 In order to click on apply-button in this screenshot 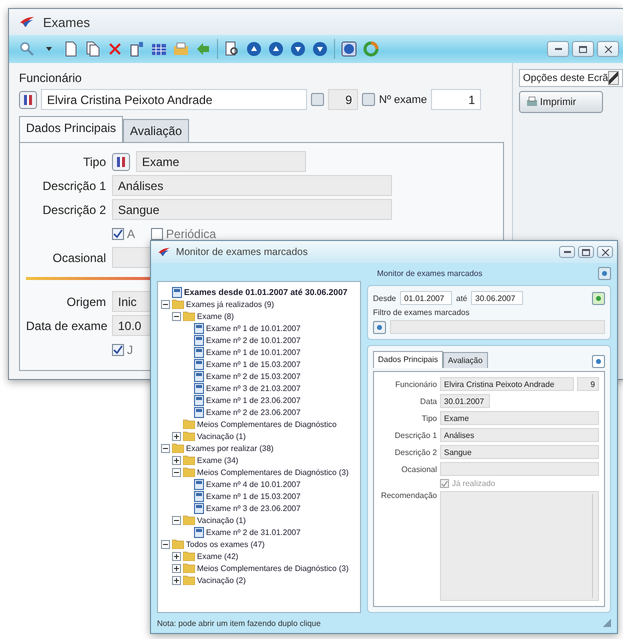, I will do `click(598, 298)`.